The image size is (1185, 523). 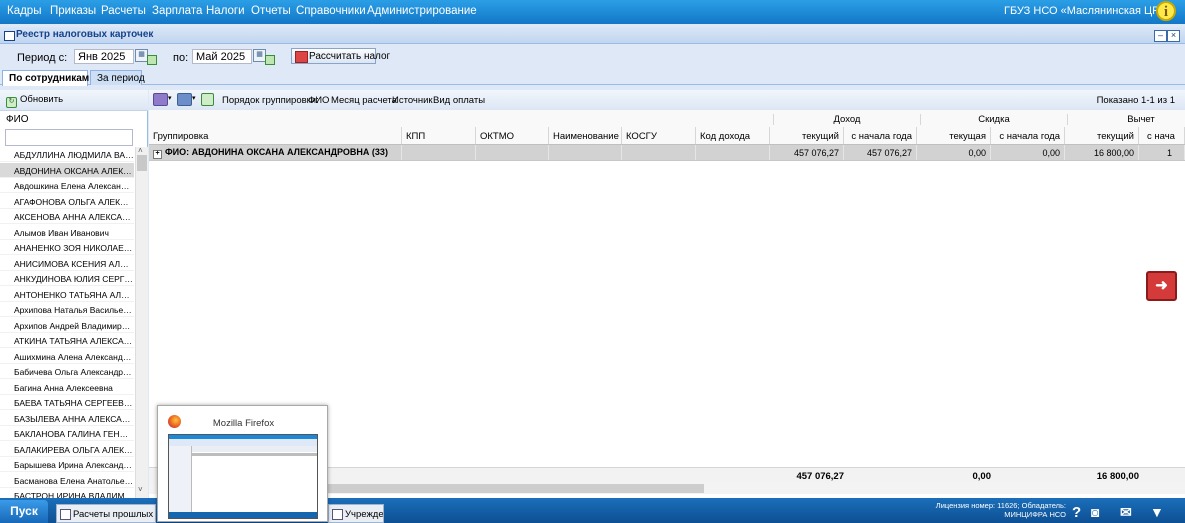 I want to click on calculate-tax-button: Рассчитать налог, so click(x=340, y=56).